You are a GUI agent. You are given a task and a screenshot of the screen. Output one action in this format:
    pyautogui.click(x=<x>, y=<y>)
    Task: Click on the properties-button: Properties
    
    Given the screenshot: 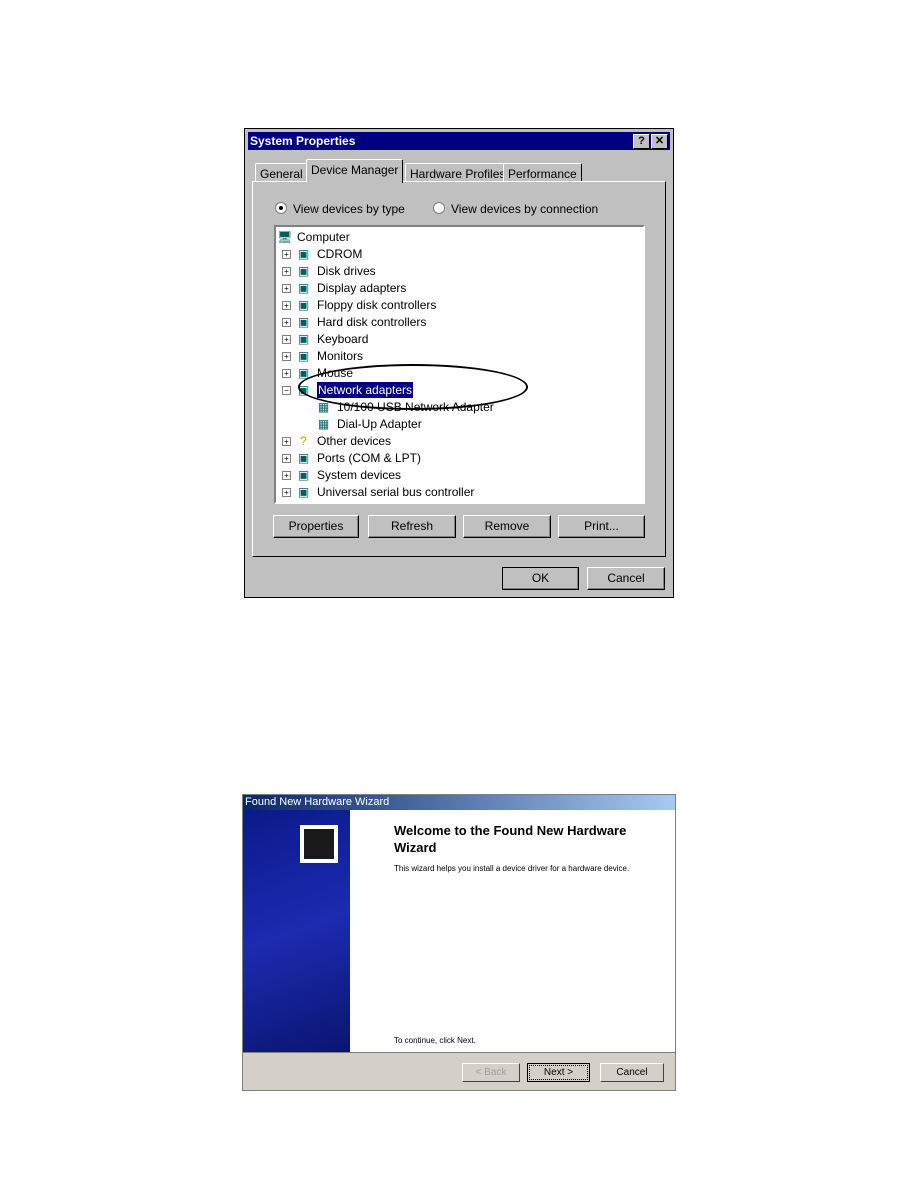 What is the action you would take?
    pyautogui.click(x=316, y=526)
    